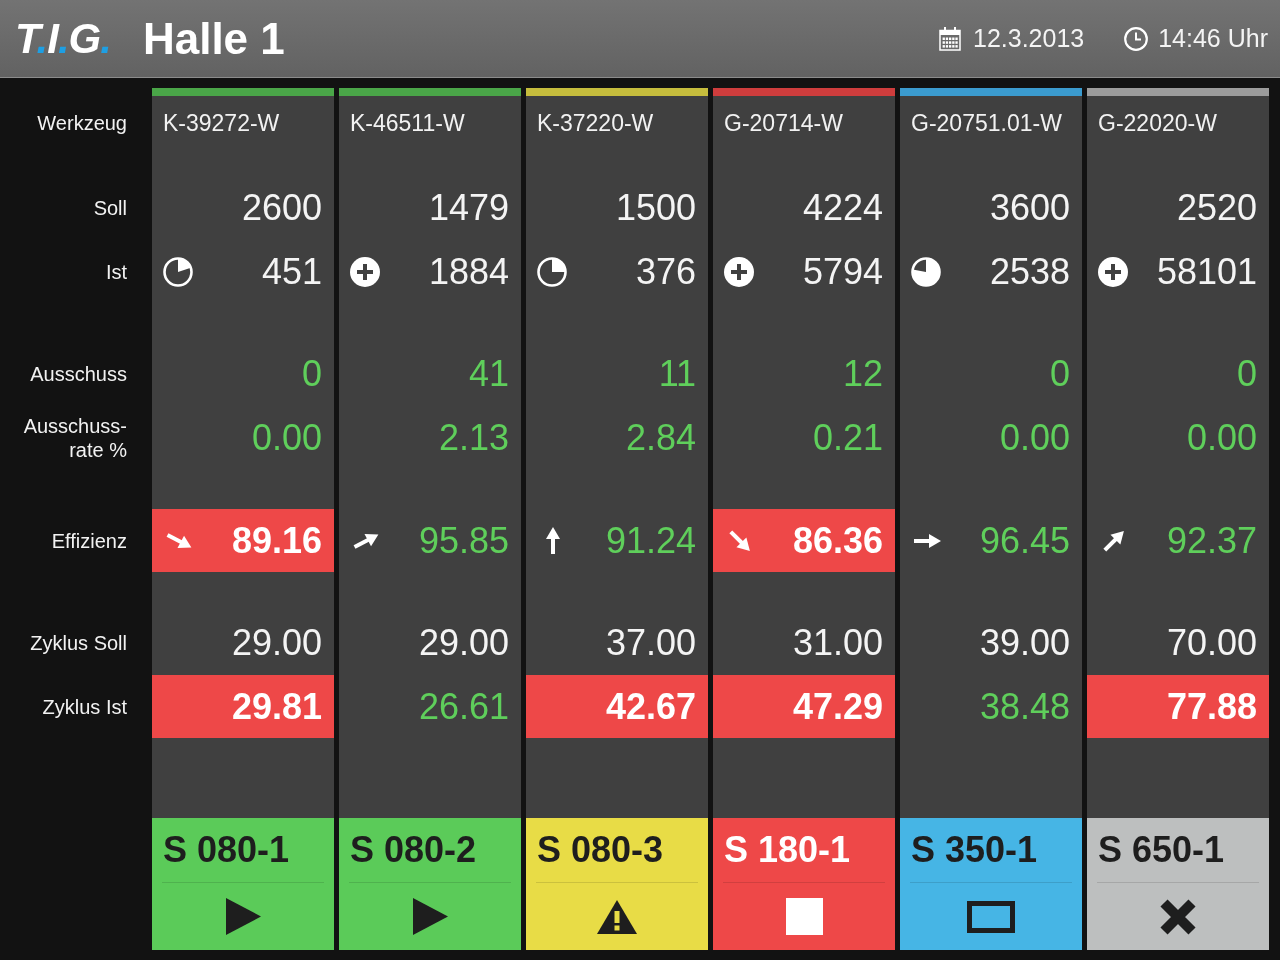  Describe the element at coordinates (974, 850) in the screenshot. I see `station-label: S 350-1` at that location.